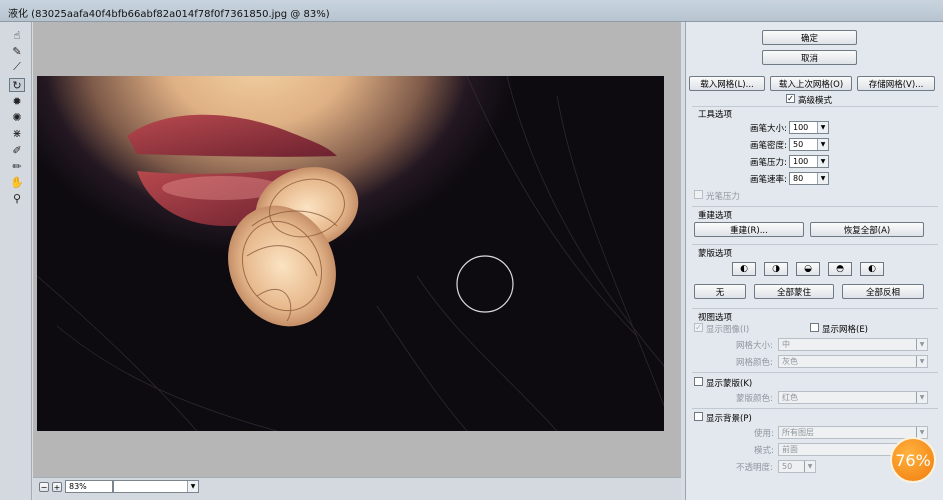 The height and width of the screenshot is (500, 943). What do you see at coordinates (790, 397) in the screenshot?
I see `mask-color-value: 红色` at bounding box center [790, 397].